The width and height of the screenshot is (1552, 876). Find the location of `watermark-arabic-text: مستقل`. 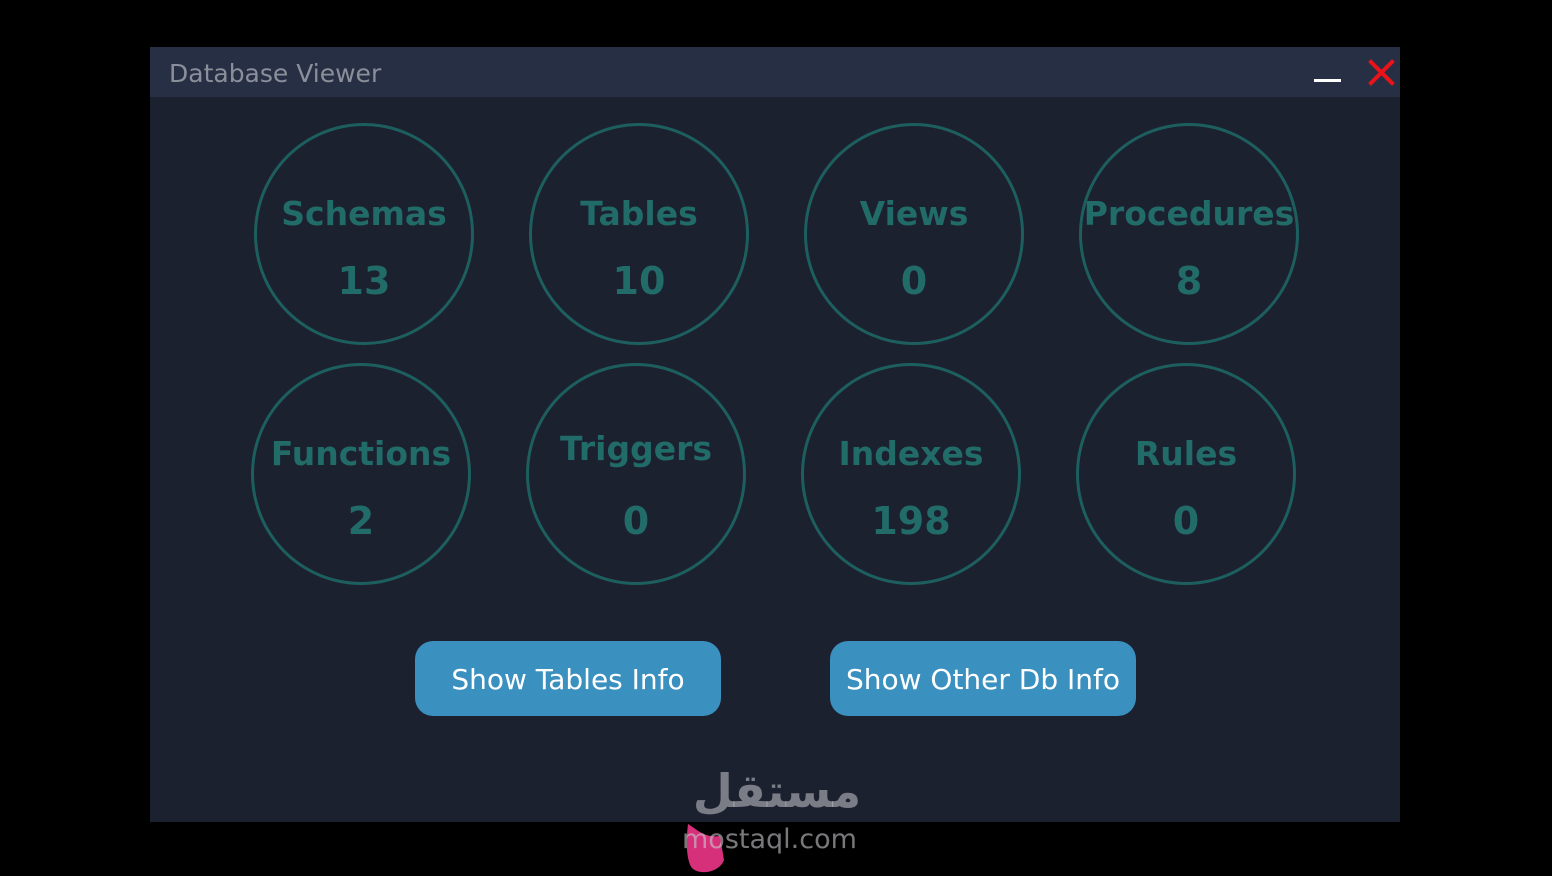

watermark-arabic-text: مستقل is located at coordinates (777, 791).